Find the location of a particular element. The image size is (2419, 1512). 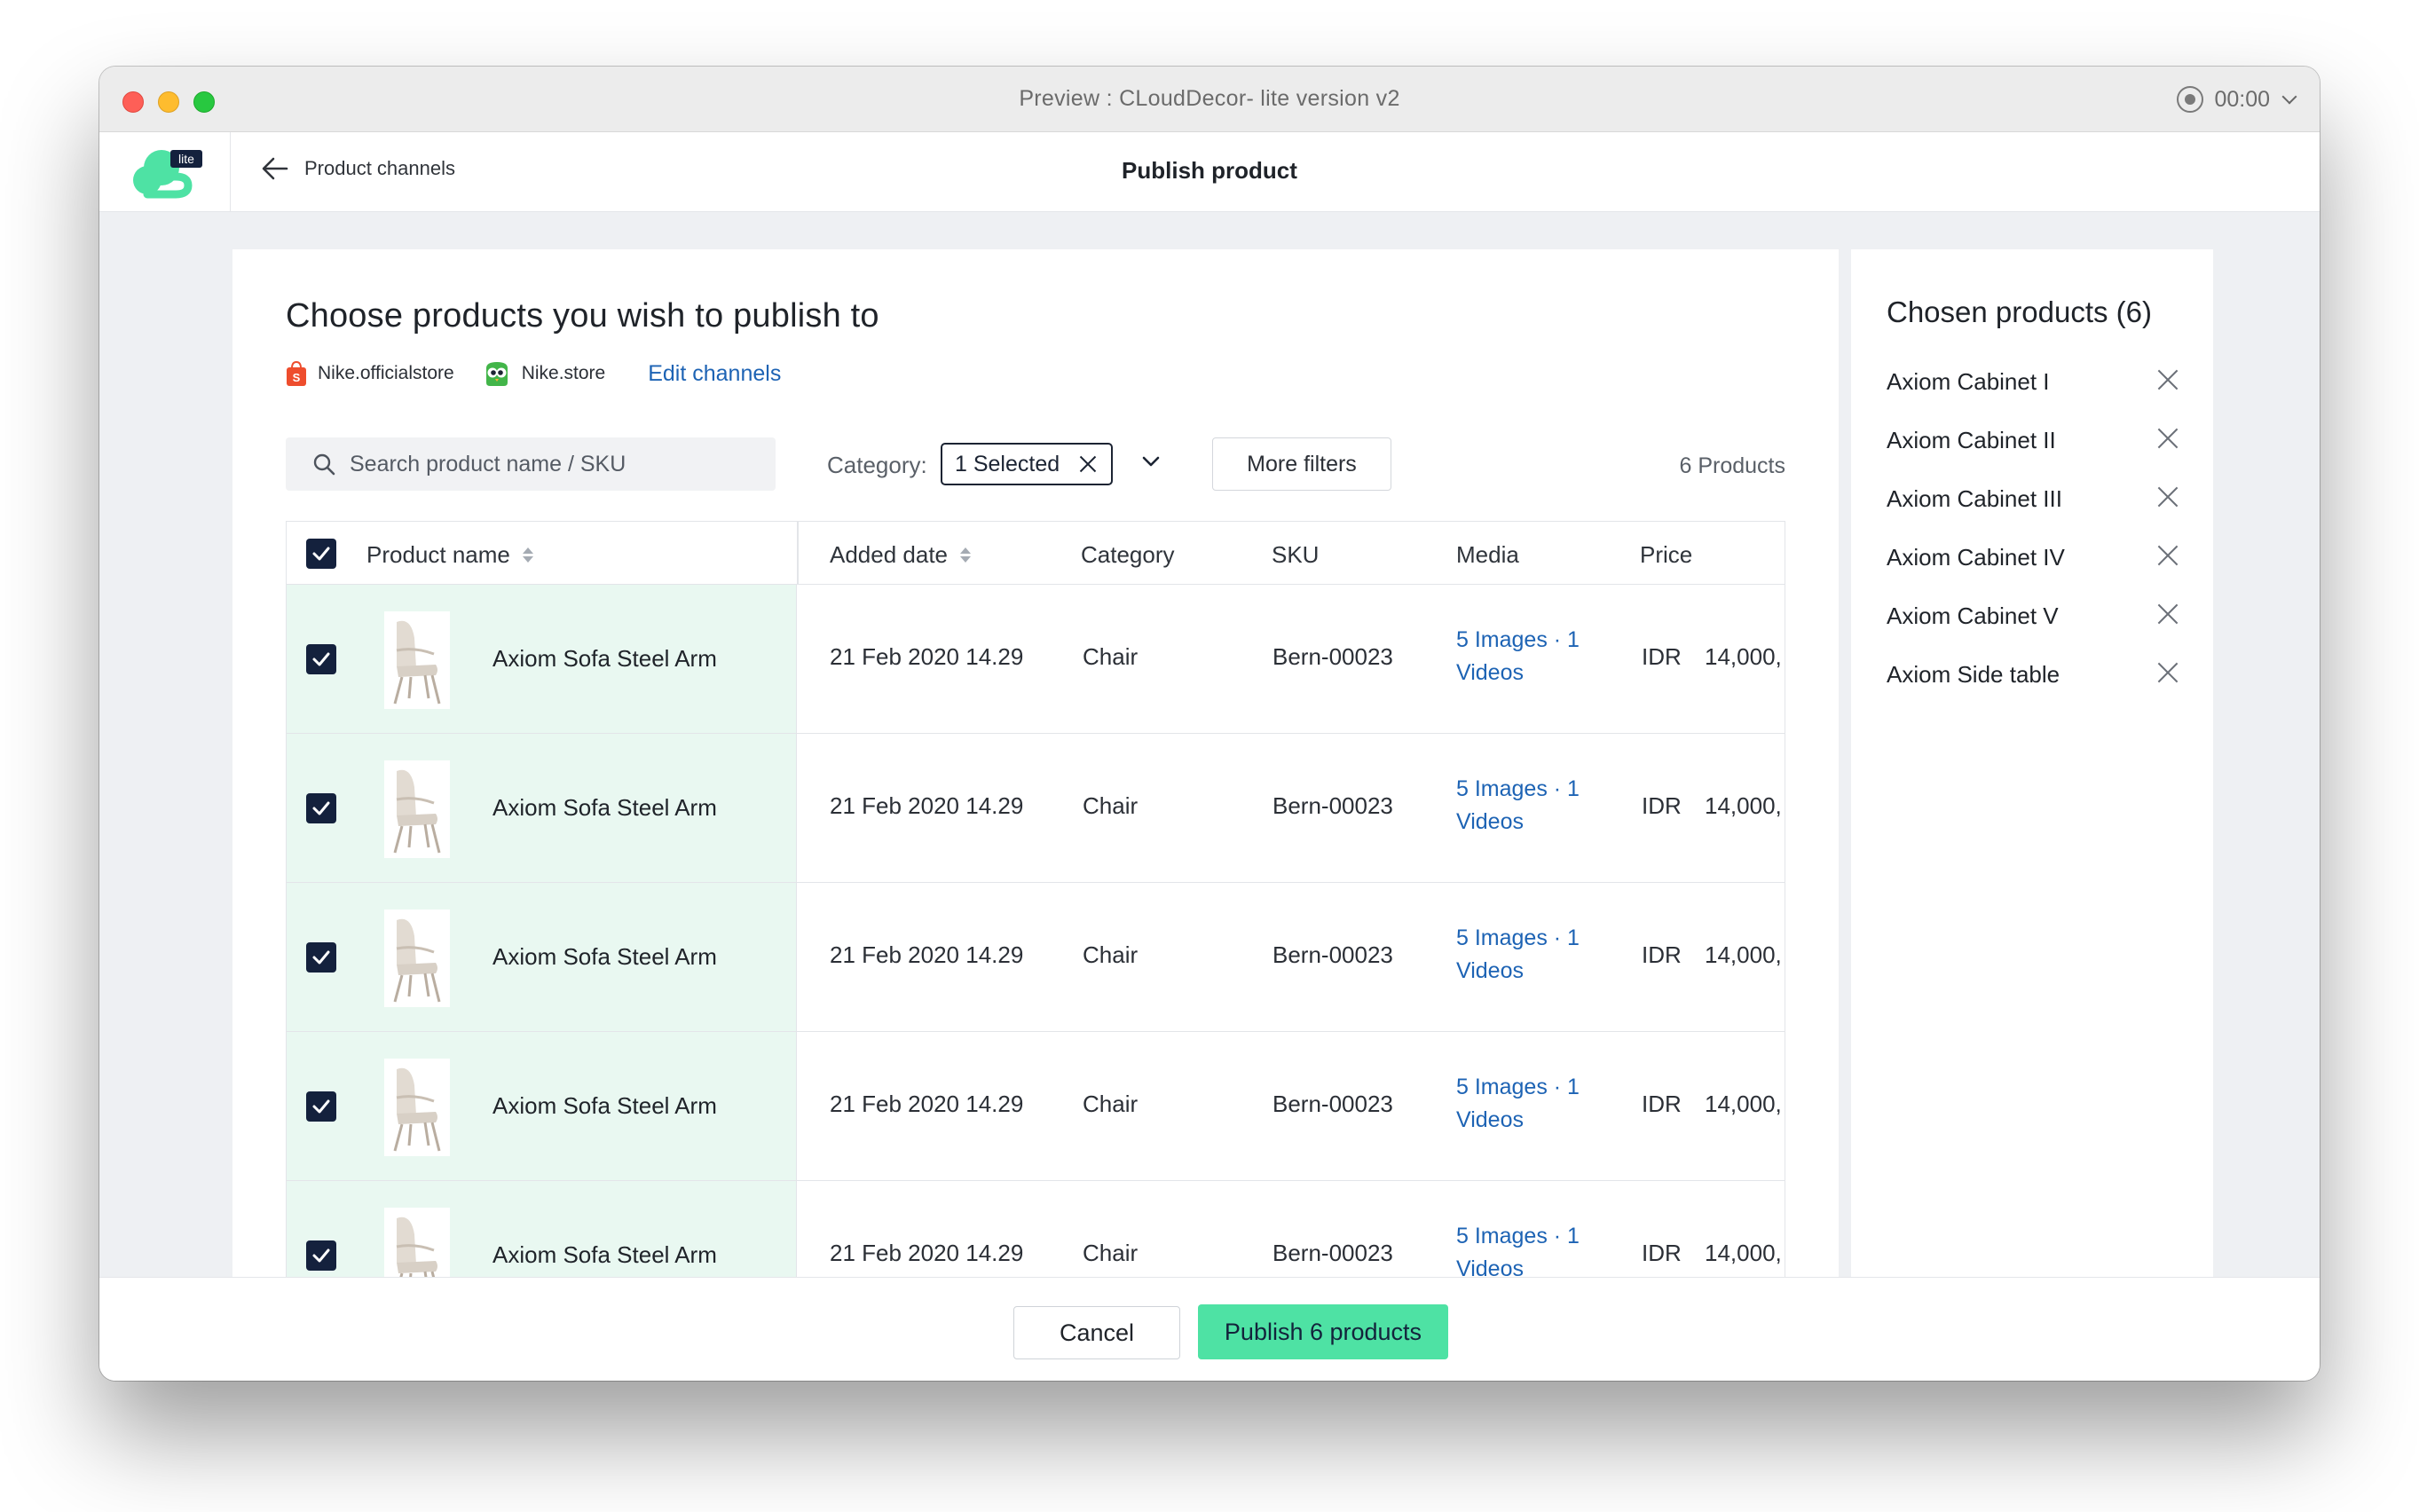

more-filters-button: More filters is located at coordinates (1301, 464).